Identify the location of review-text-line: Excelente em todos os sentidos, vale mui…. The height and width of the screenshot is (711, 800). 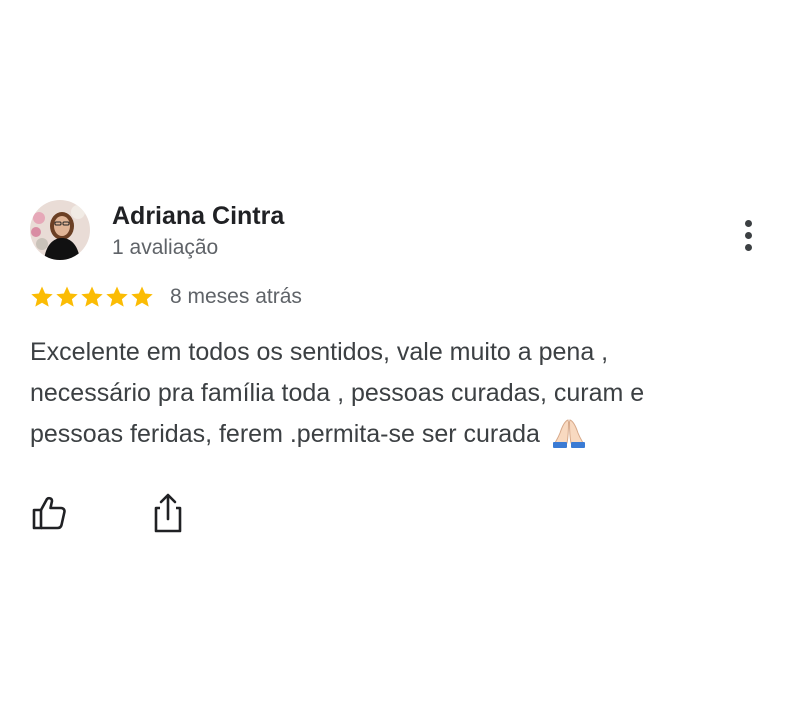
(319, 352).